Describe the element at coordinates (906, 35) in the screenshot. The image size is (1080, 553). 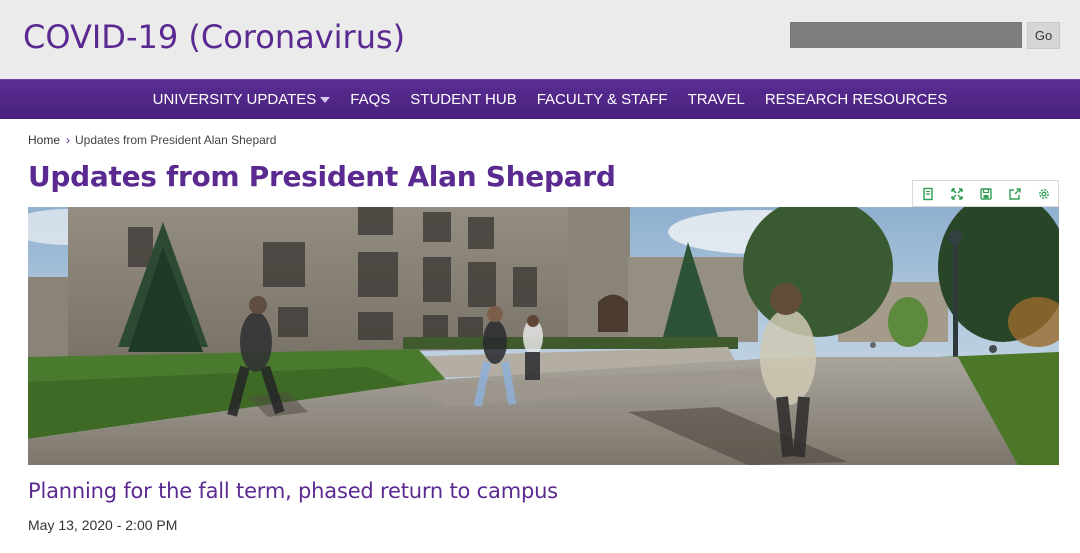
I see `search-input` at that location.